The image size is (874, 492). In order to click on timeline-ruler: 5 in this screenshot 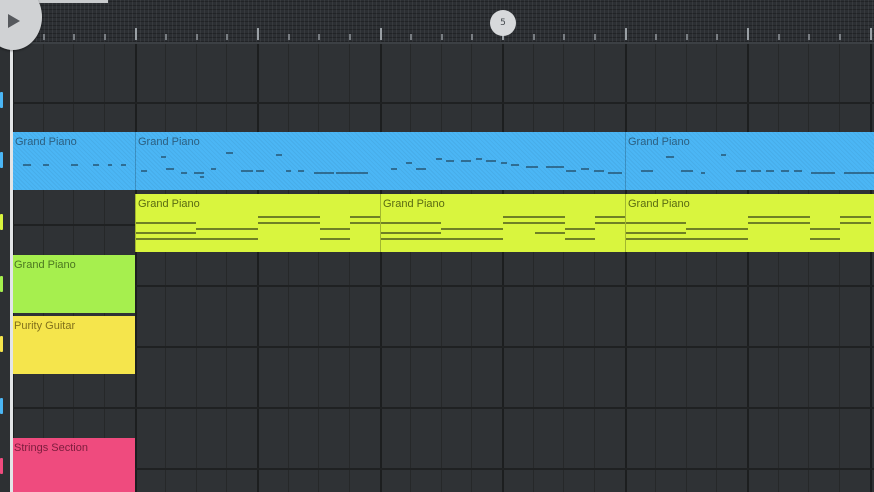, I will do `click(437, 22)`.